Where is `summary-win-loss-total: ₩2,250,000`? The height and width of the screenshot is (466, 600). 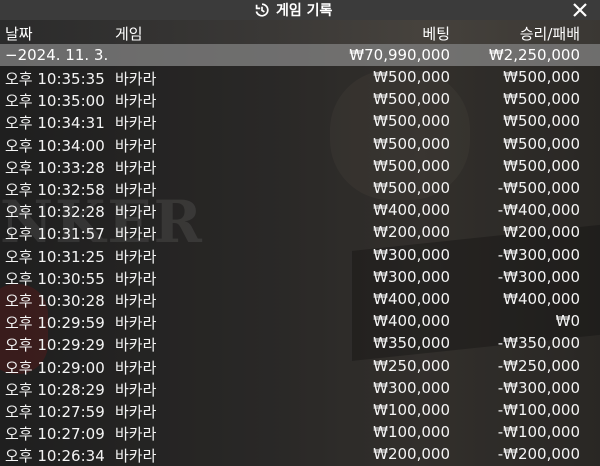
summary-win-loss-total: ₩2,250,000 is located at coordinates (534, 55).